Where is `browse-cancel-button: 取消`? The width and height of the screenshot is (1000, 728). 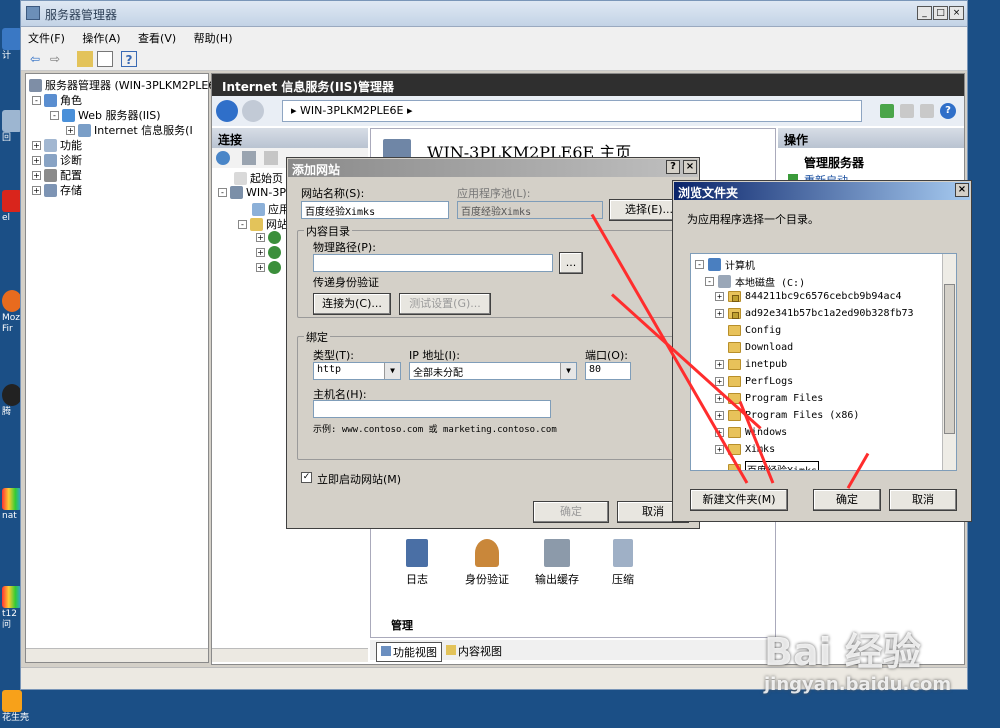
browse-cancel-button: 取消 is located at coordinates (923, 500).